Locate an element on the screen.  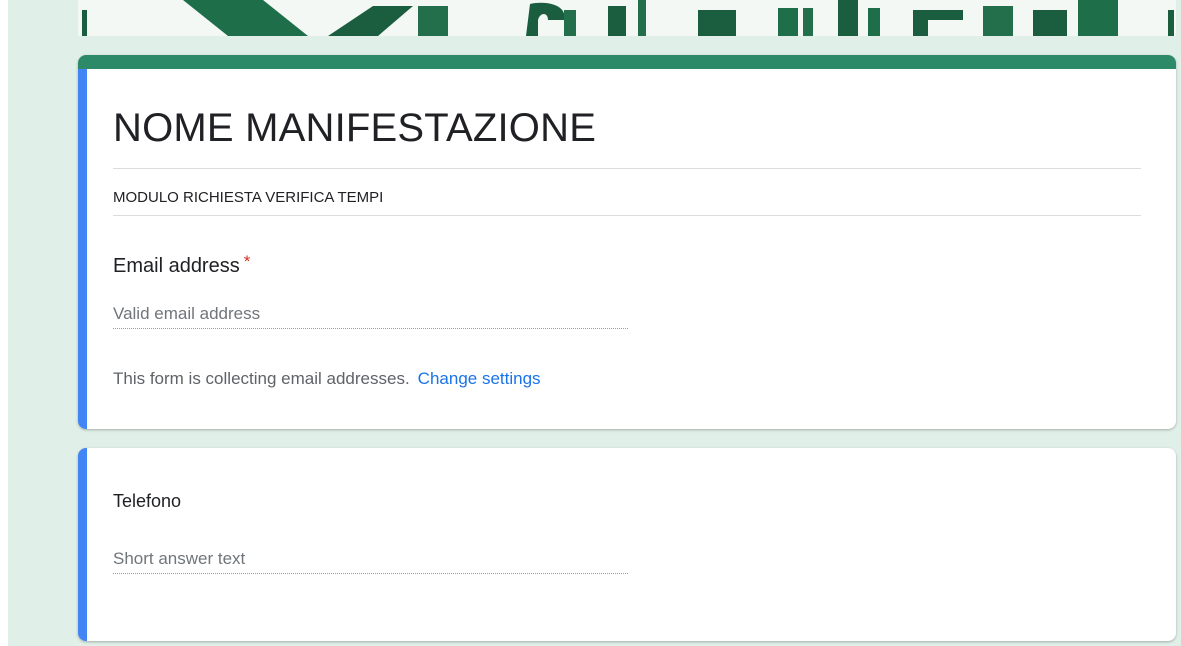
short-answer-field: Short answer text is located at coordinates (370, 561).